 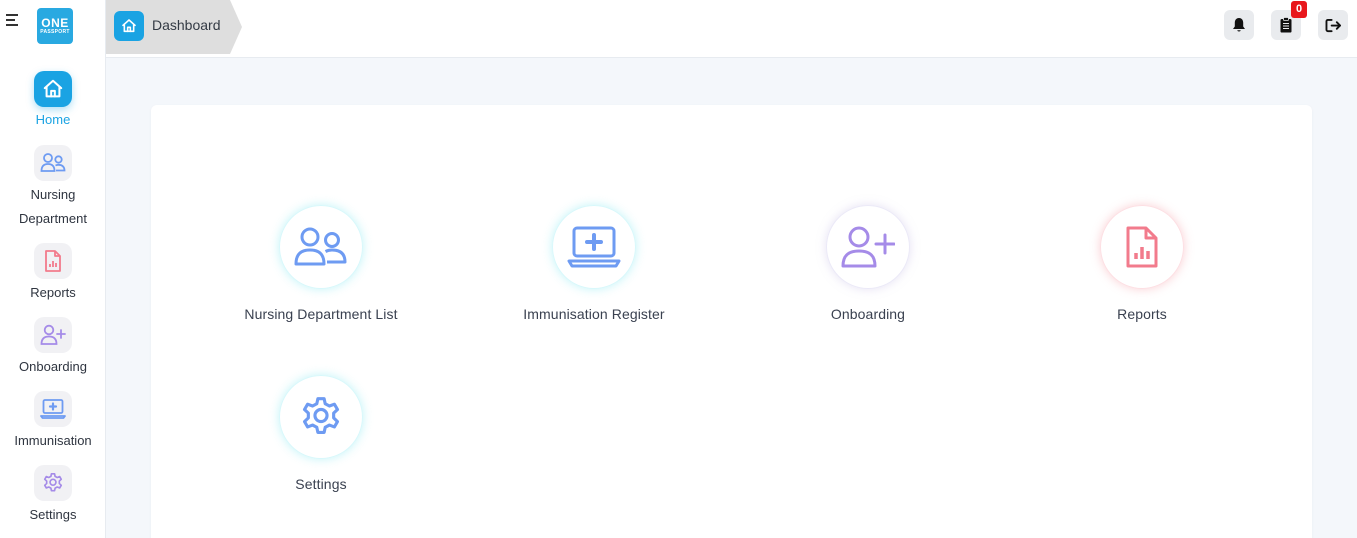 I want to click on breadcrumb: Dashboard, so click(x=174, y=27).